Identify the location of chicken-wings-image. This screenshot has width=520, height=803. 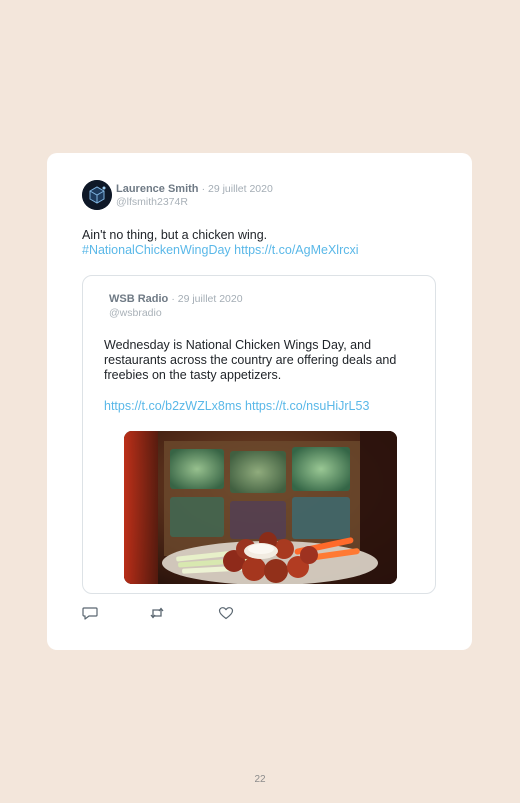
(260, 507).